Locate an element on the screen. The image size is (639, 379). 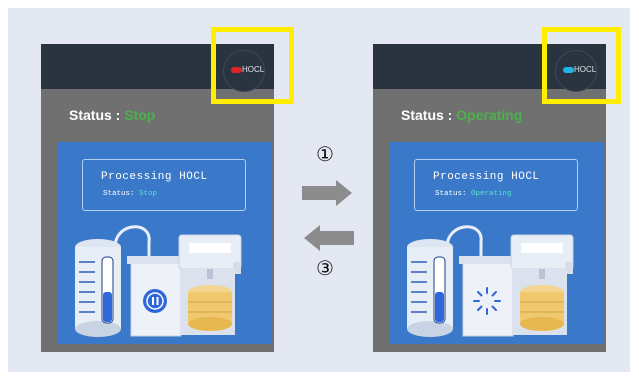
status-line: Status : Stop is located at coordinates (112, 115).